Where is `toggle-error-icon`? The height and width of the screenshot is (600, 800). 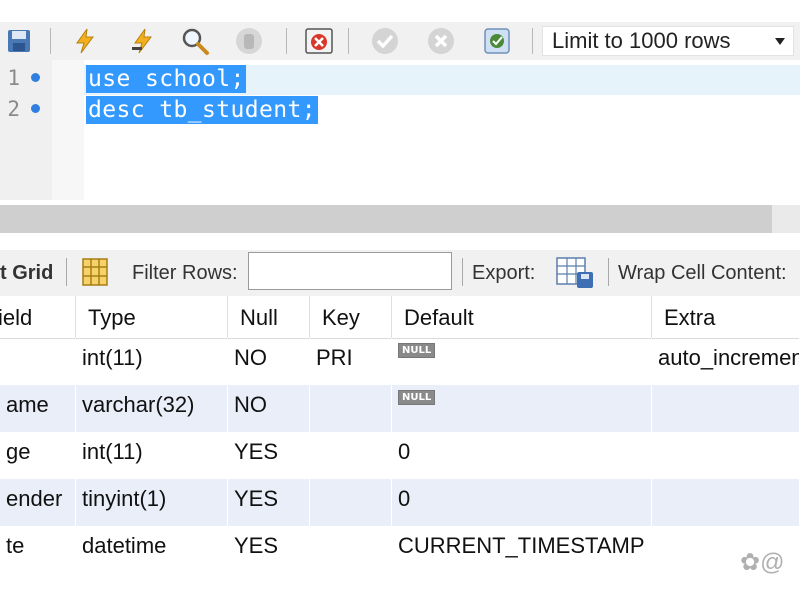
toggle-error-icon is located at coordinates (319, 41).